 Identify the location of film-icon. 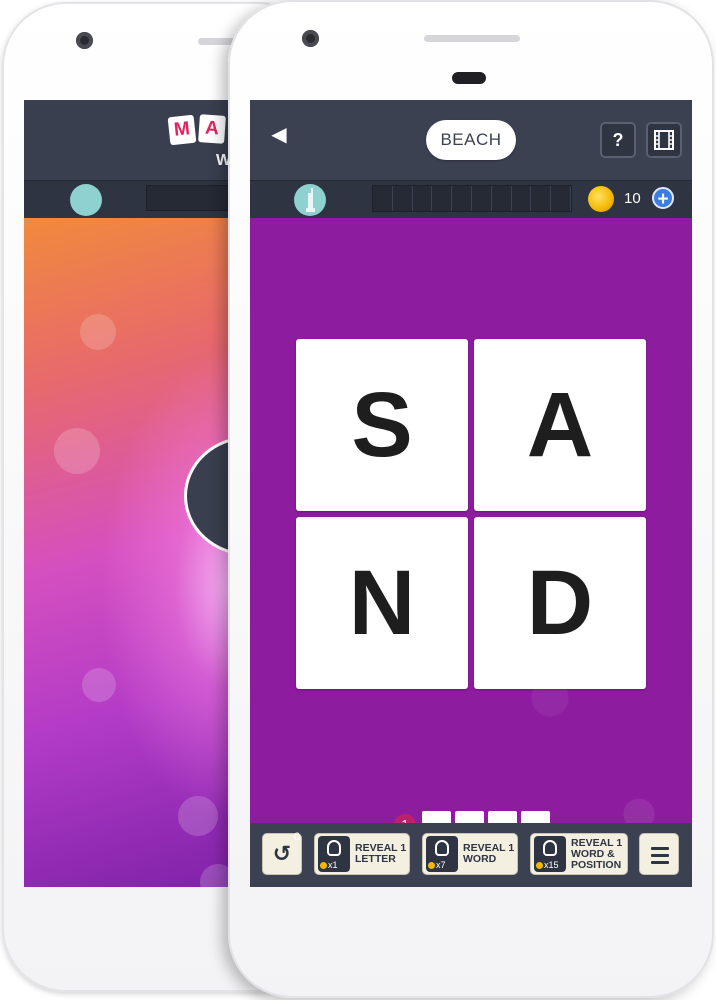
(664, 140).